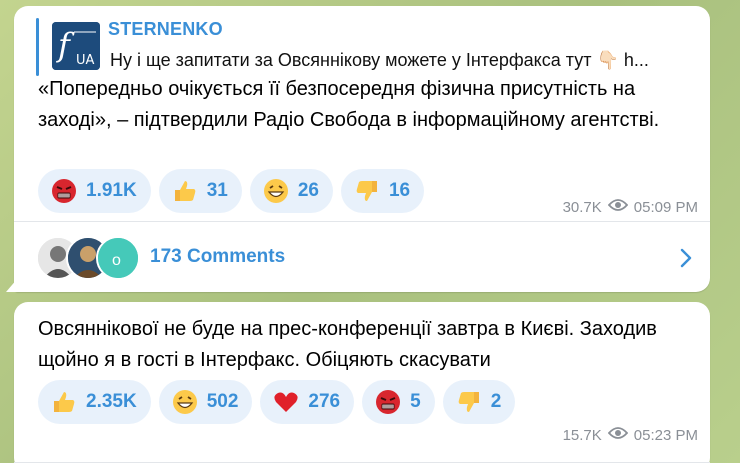 This screenshot has width=740, height=463. What do you see at coordinates (85, 60) in the screenshot?
I see `svg-text: UA` at bounding box center [85, 60].